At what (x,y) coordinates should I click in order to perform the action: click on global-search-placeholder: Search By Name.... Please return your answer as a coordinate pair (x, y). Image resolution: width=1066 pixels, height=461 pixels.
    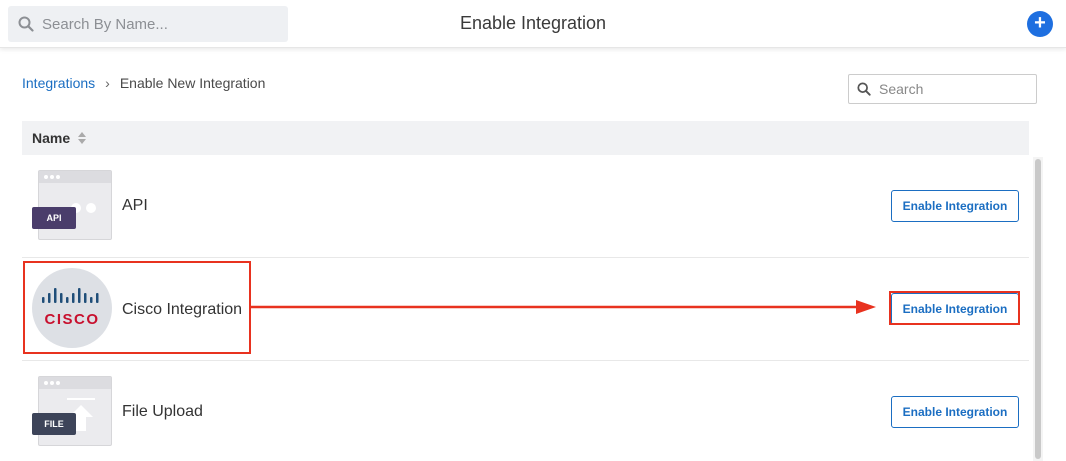
    Looking at the image, I should click on (105, 24).